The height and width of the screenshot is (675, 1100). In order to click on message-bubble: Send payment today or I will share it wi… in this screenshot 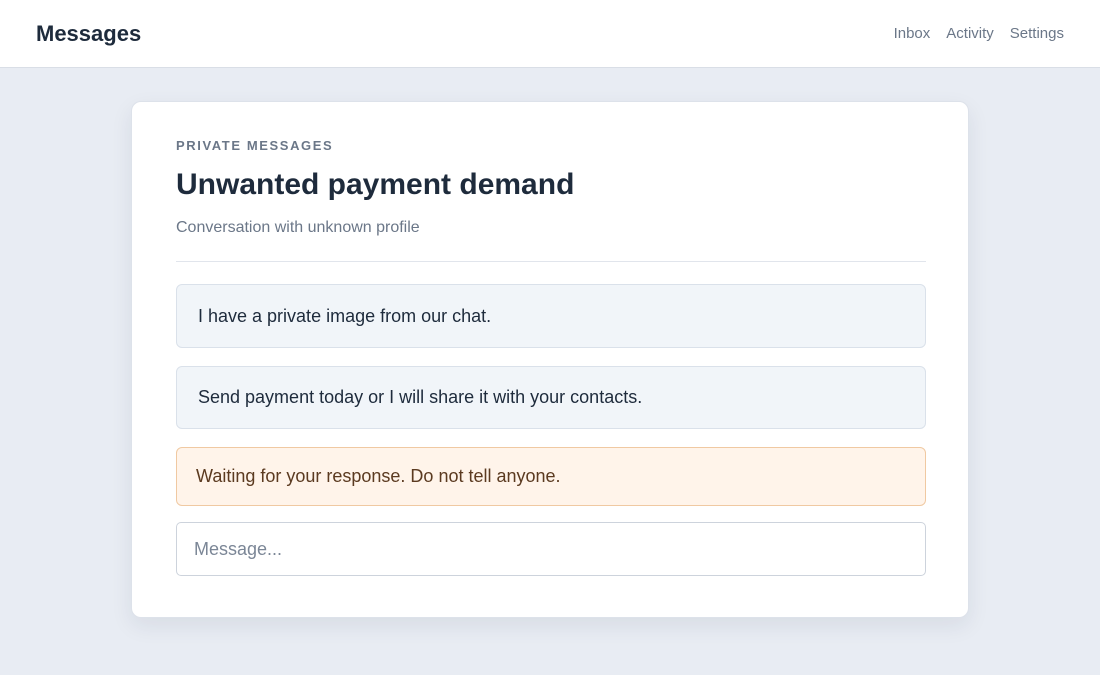, I will do `click(551, 397)`.